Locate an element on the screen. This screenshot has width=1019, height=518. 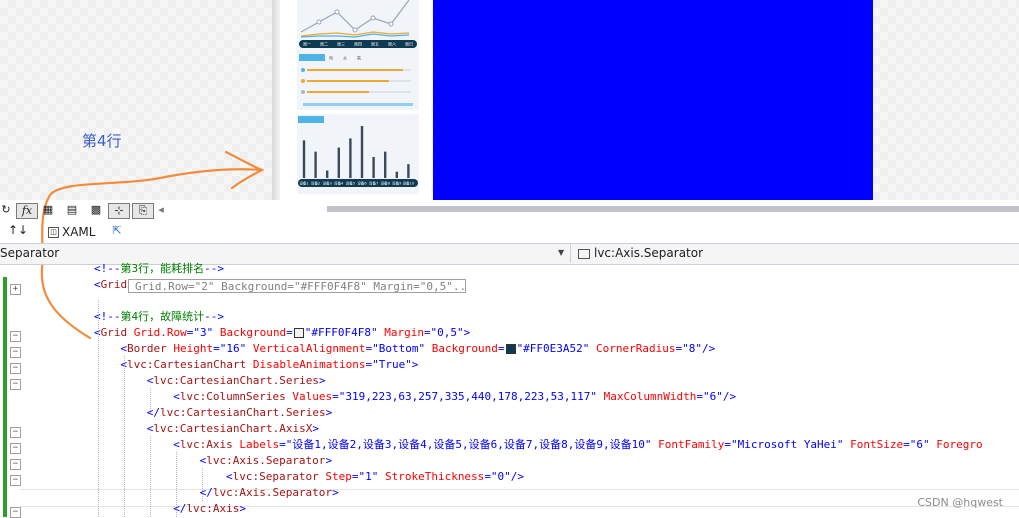
code-token: MaxColumnWidth is located at coordinates (647, 396).